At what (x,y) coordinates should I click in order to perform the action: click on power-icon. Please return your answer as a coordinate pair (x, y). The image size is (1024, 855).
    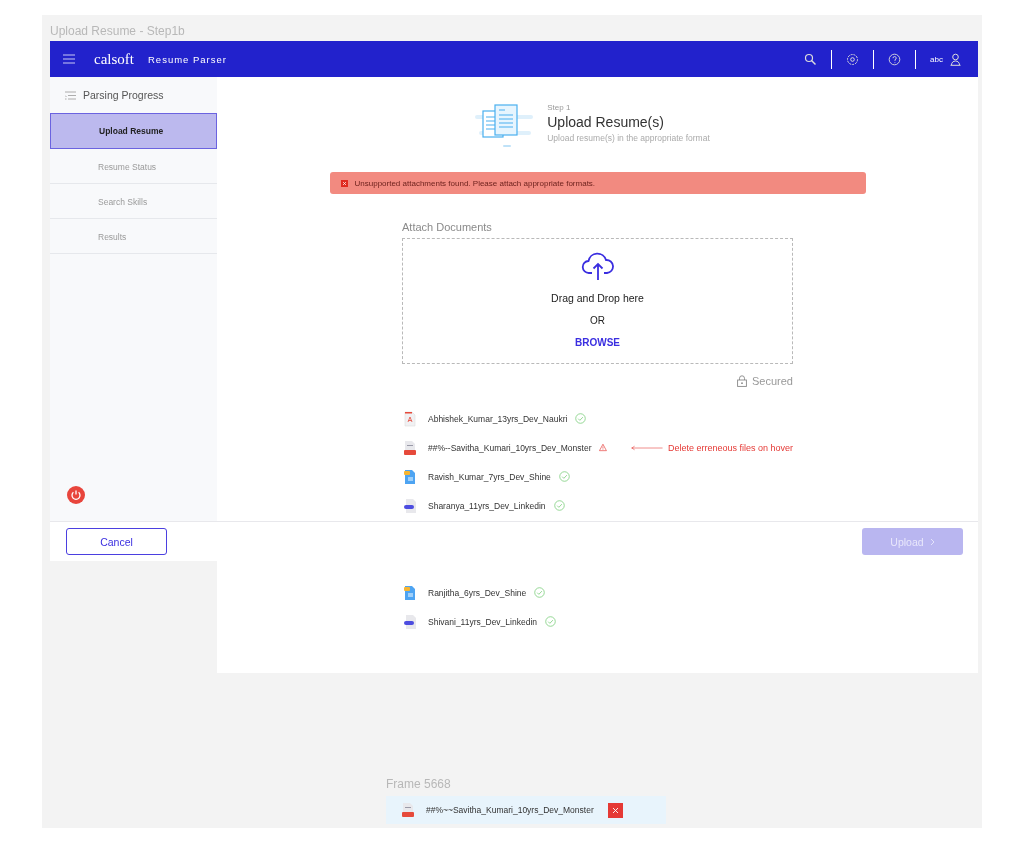
    Looking at the image, I should click on (76, 495).